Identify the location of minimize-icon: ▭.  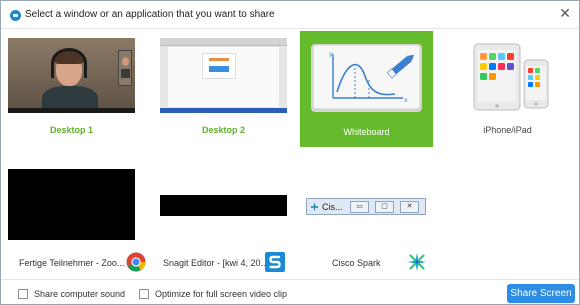
(359, 207).